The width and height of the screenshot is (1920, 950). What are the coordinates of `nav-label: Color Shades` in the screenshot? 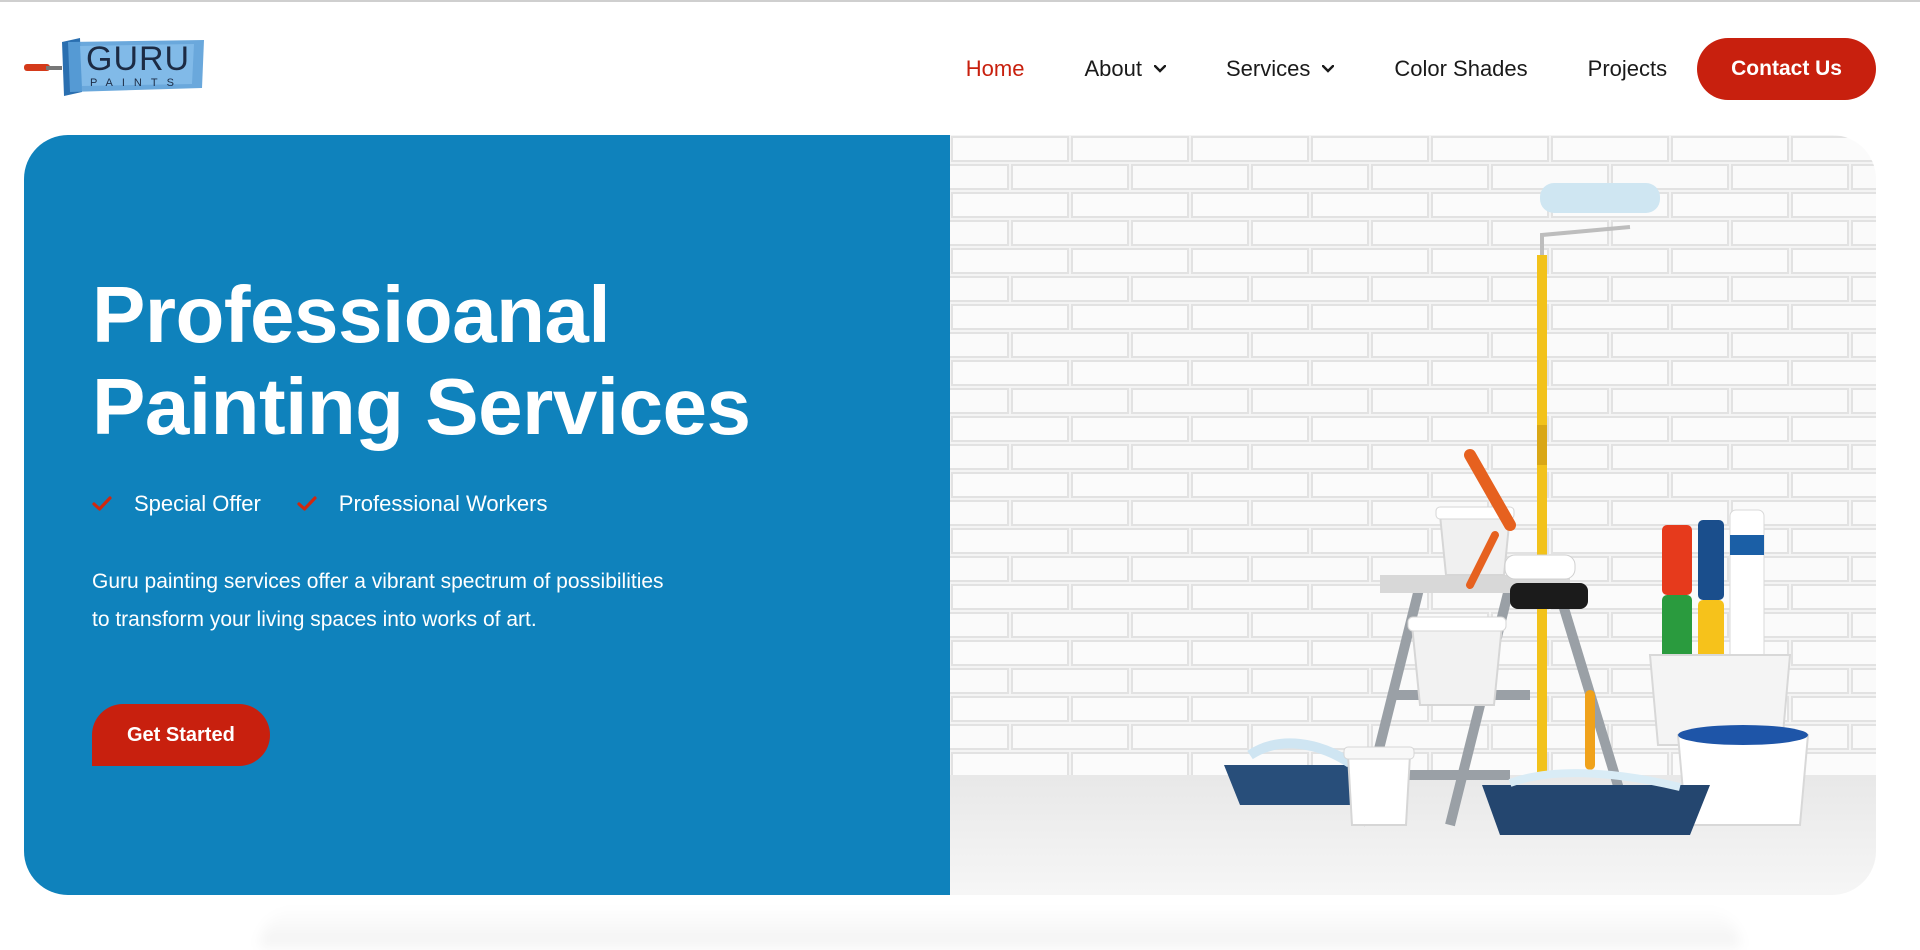 It's located at (1461, 68).